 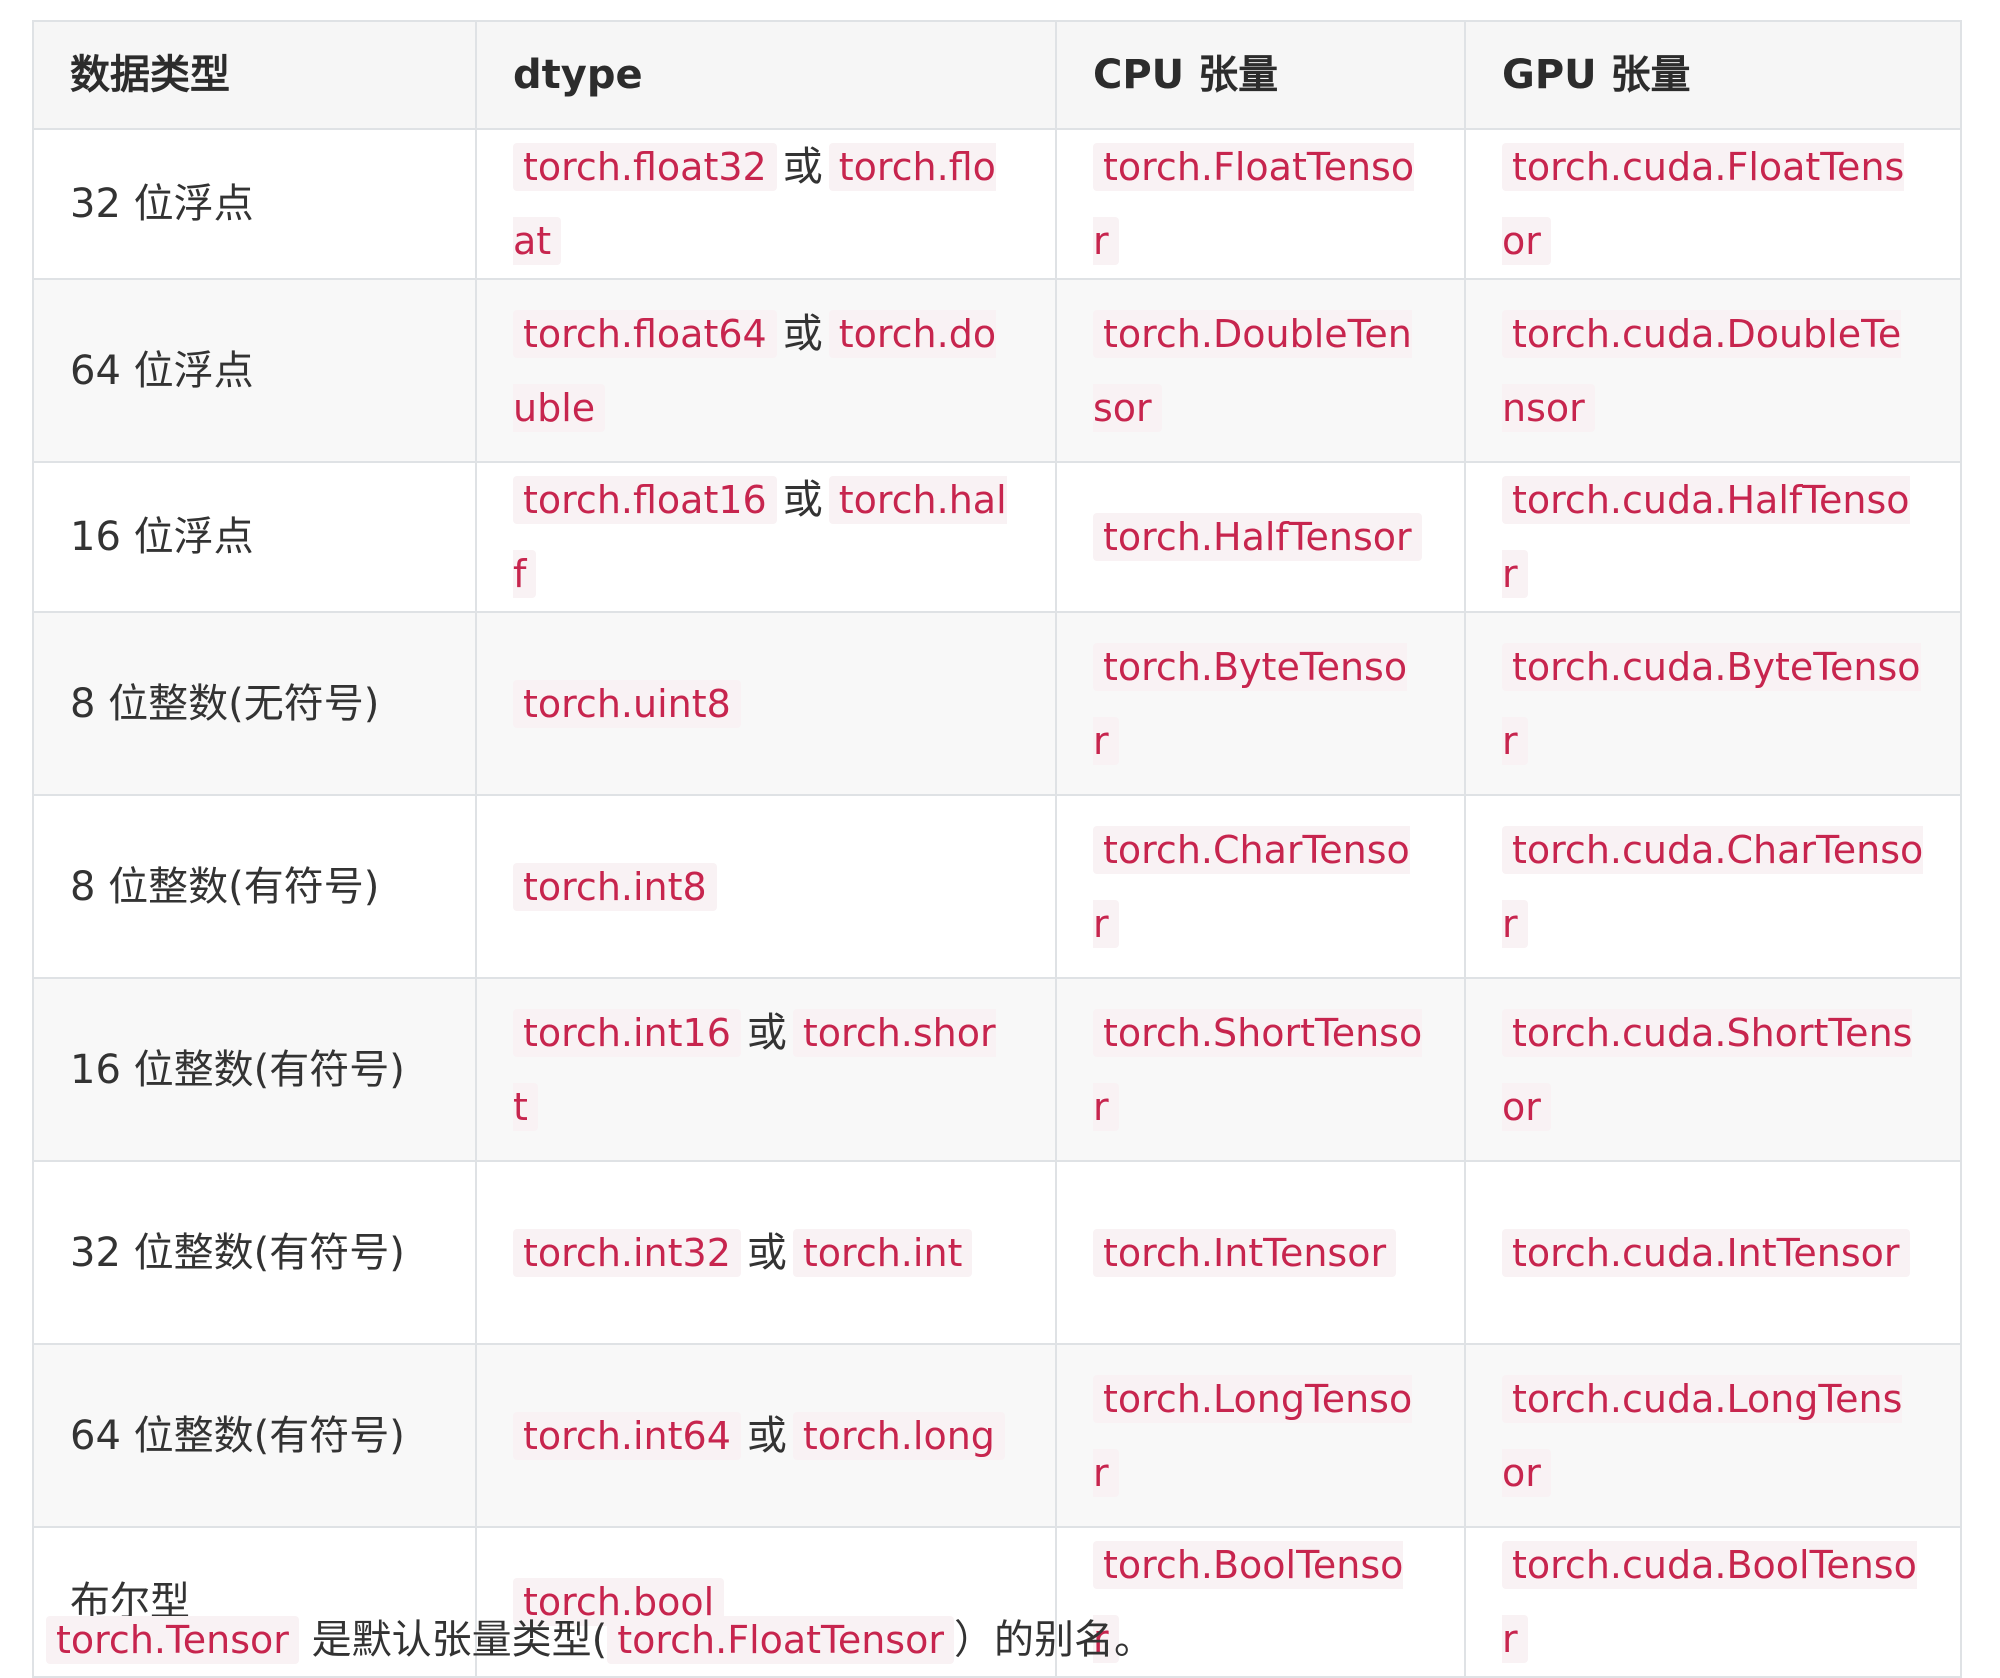 I want to click on gpu-tensor-code: torch.cuda.DoubleTensor, so click(x=1702, y=370).